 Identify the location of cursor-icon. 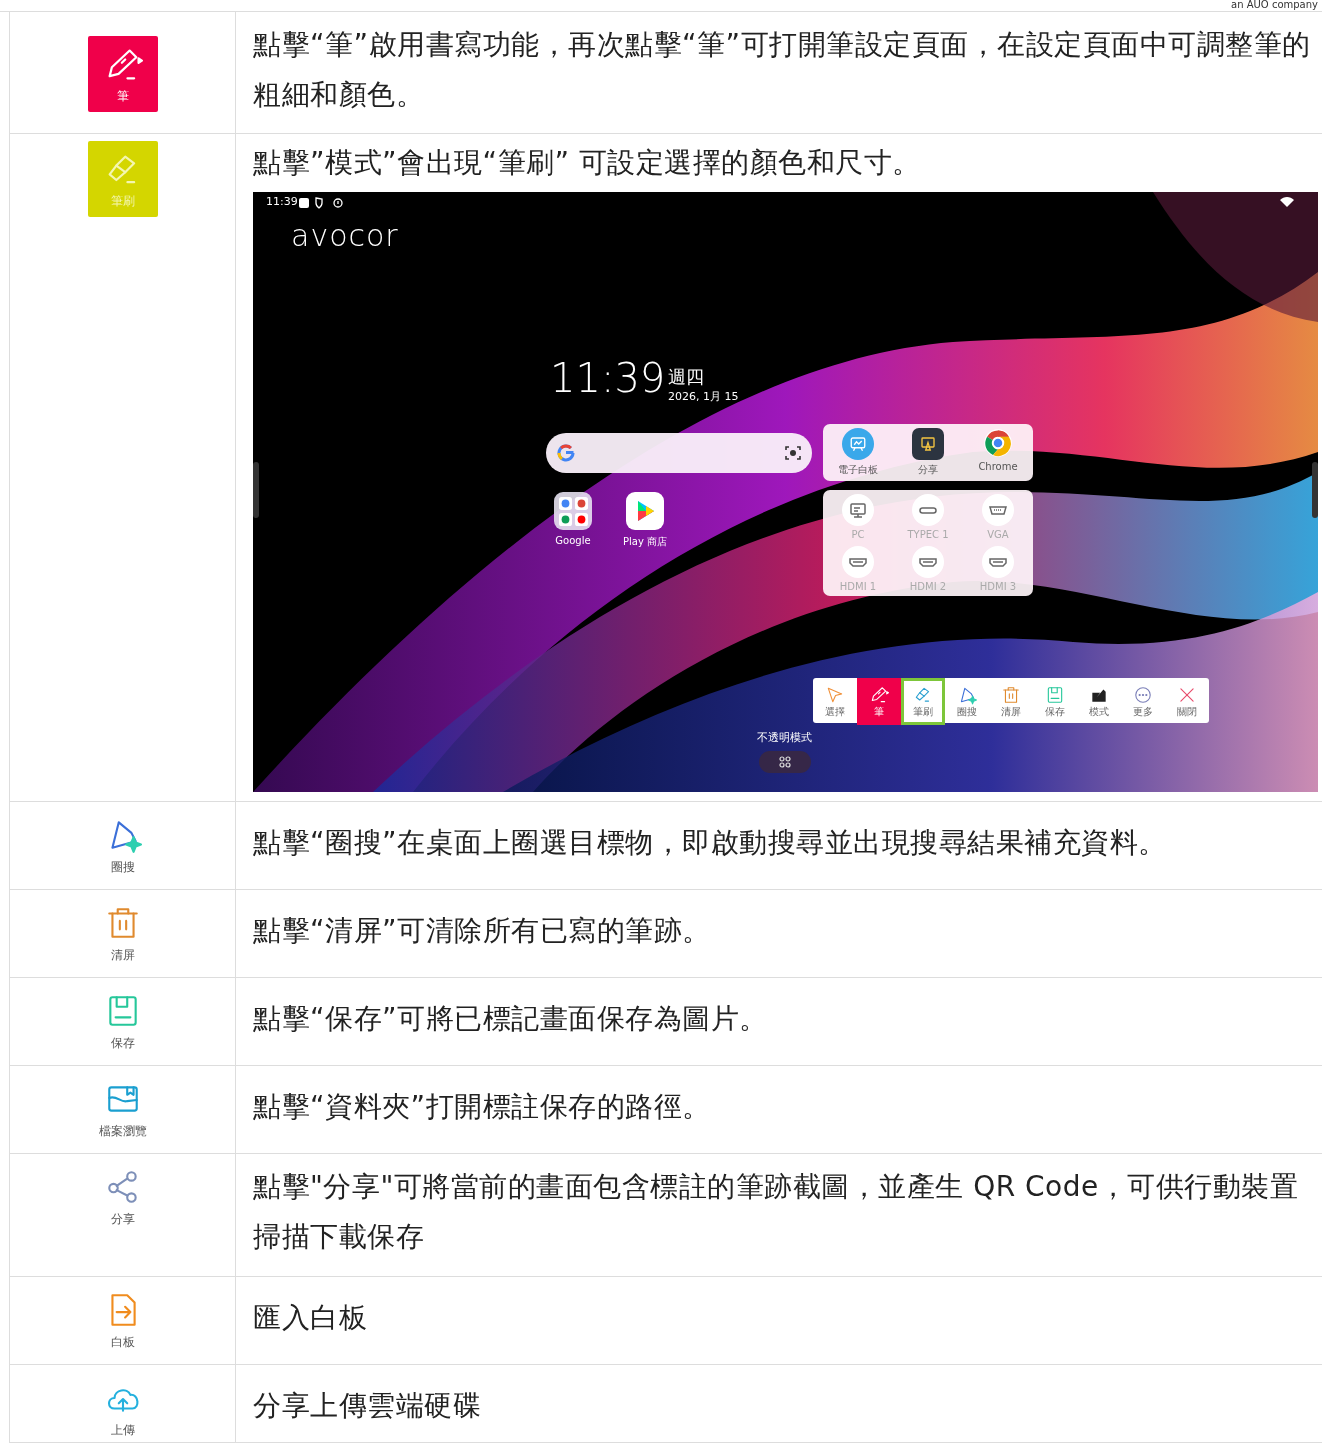
(835, 695).